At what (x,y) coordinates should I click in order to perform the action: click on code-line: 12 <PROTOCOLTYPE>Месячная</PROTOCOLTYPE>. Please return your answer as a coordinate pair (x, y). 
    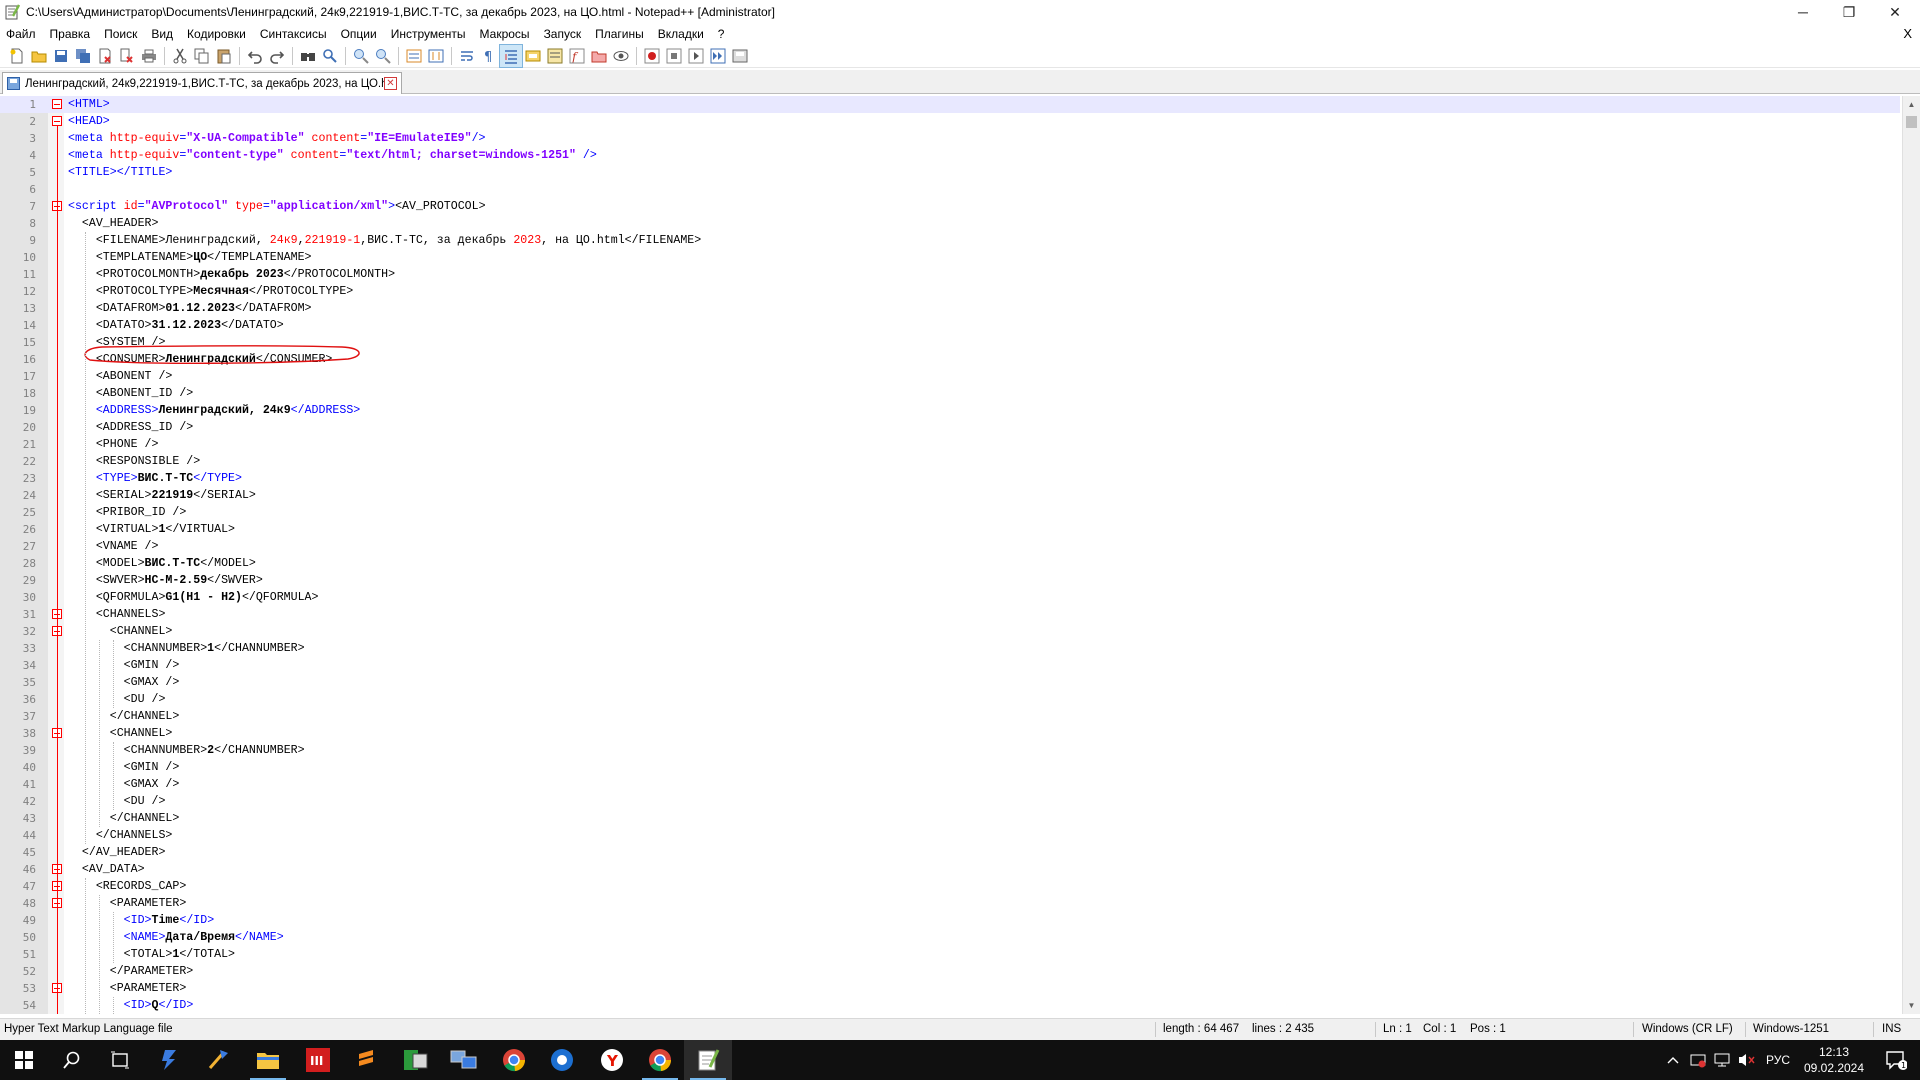
    Looking at the image, I should click on (950, 291).